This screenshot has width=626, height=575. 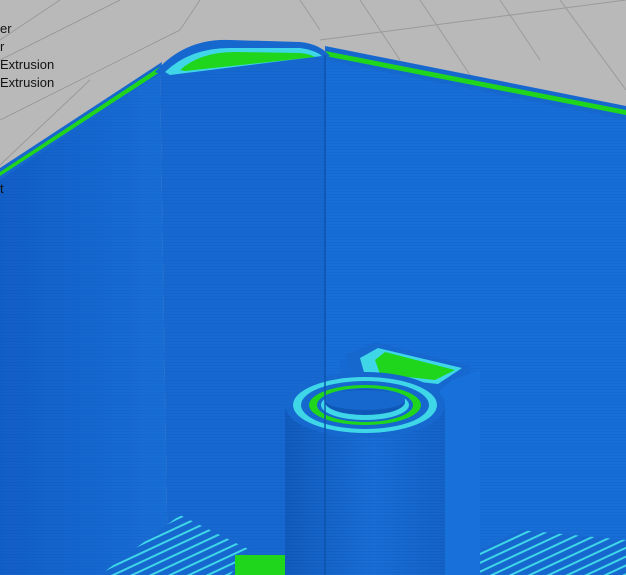 I want to click on legend-line-2: r, so click(x=2, y=46).